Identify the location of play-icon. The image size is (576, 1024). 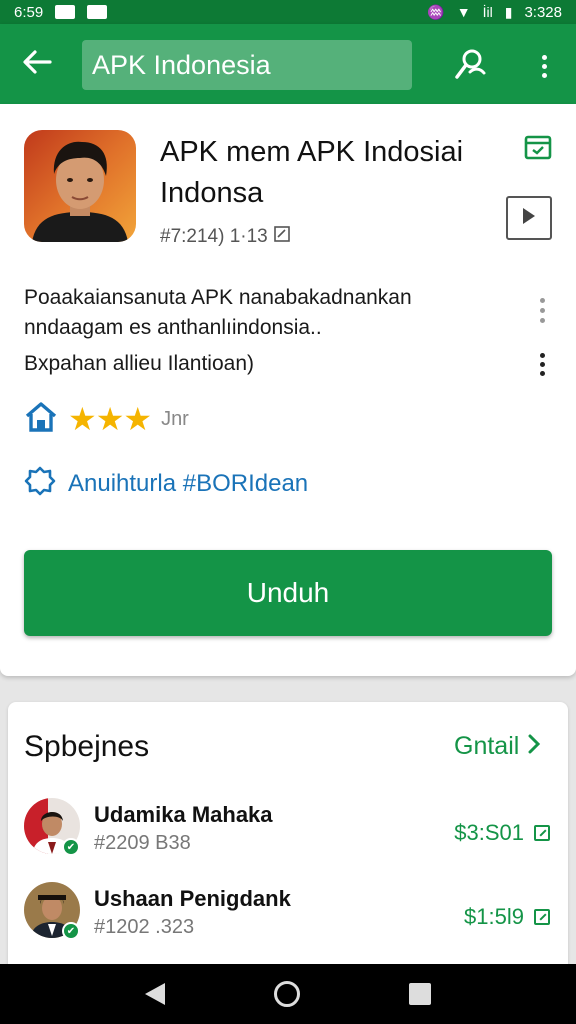
(529, 218).